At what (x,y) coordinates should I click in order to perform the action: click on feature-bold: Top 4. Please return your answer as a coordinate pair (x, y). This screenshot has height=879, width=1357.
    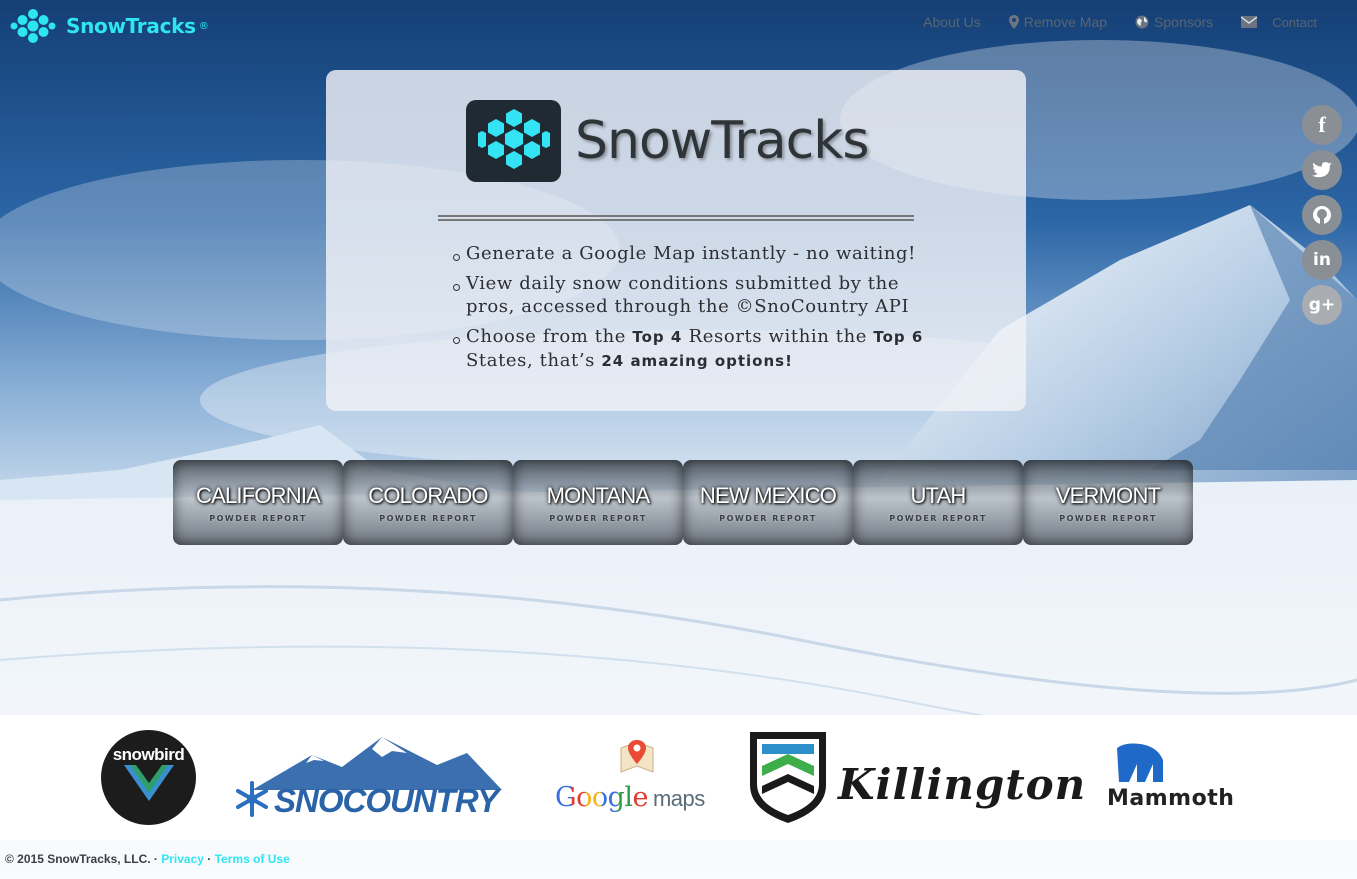
    Looking at the image, I should click on (657, 337).